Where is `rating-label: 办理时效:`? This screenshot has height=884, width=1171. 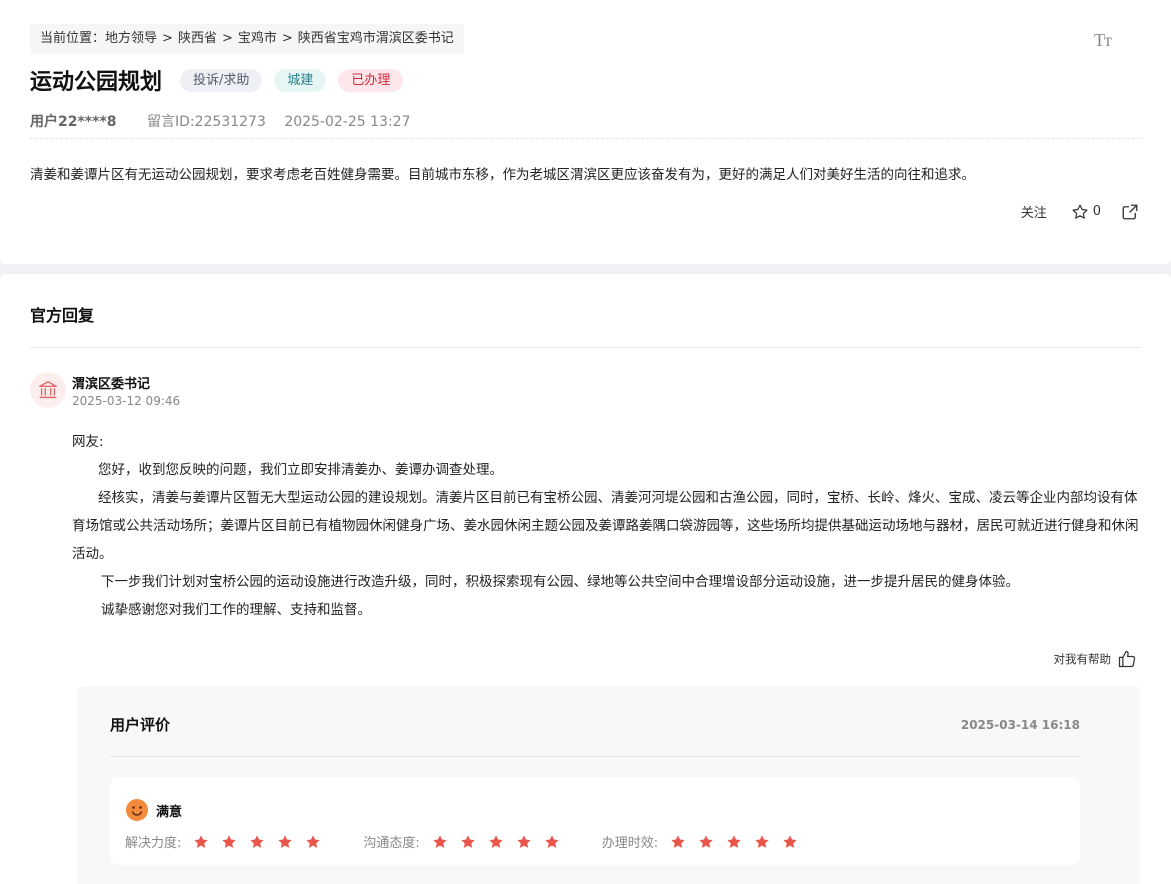
rating-label: 办理时效: is located at coordinates (630, 843).